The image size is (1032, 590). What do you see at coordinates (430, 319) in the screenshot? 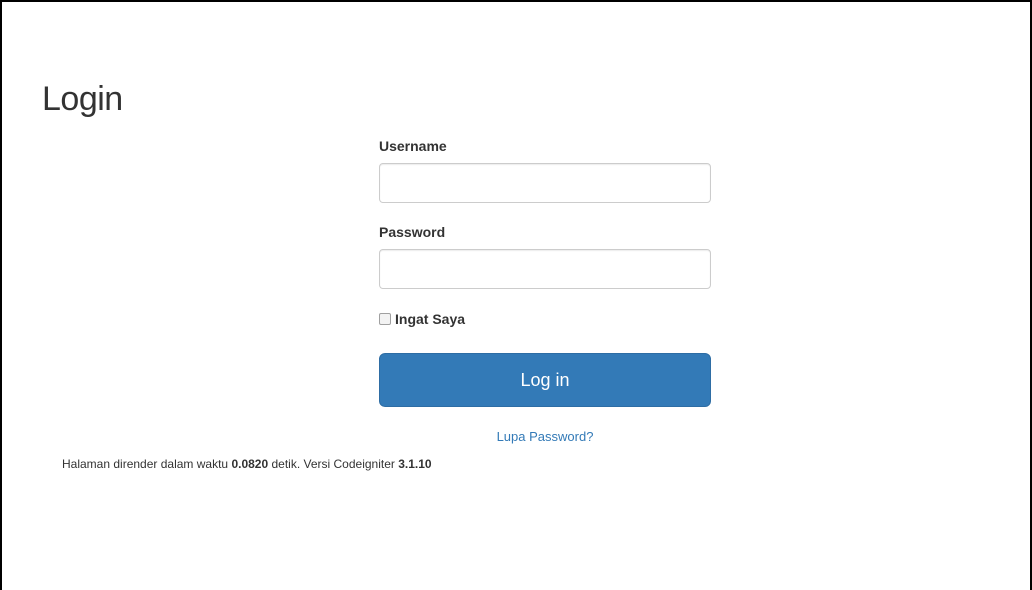
I see `remember-me-label: Ingat Saya` at bounding box center [430, 319].